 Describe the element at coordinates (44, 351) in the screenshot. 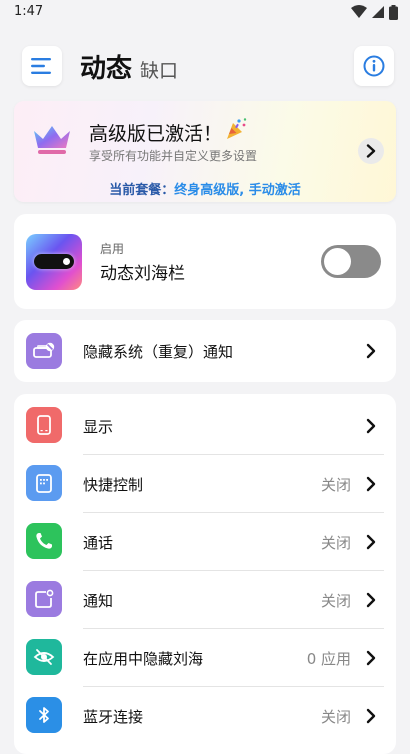

I see `notification-hide-icon` at that location.